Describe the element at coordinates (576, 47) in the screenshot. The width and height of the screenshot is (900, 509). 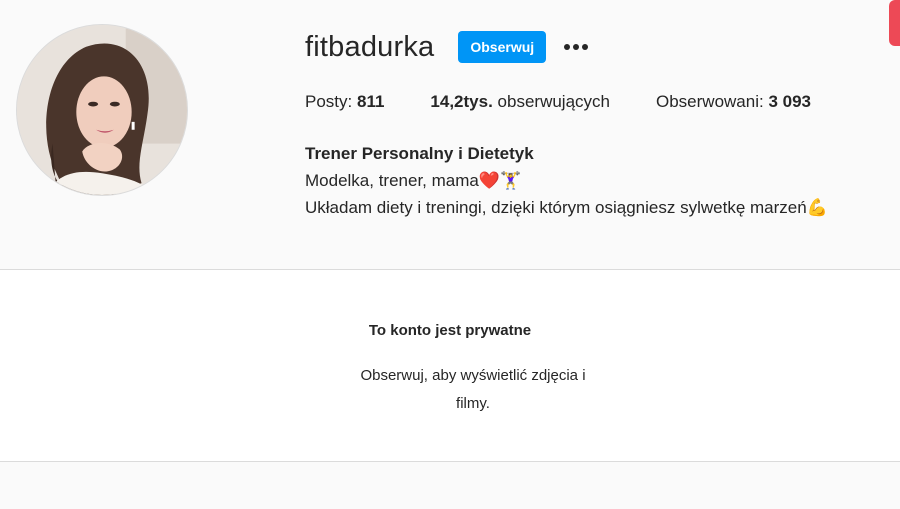
I see `more-horizontal-icon` at that location.